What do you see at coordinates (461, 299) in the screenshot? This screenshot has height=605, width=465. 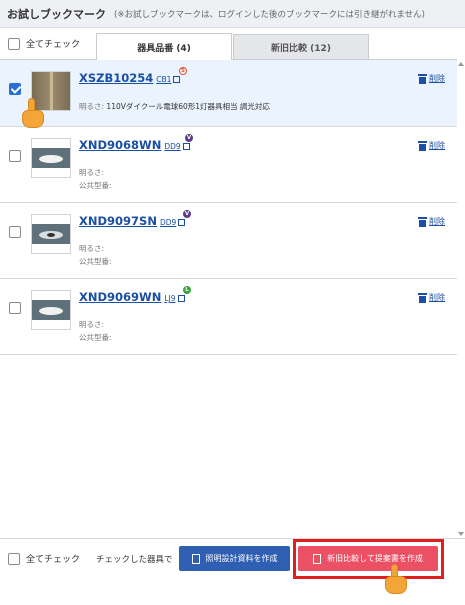 I see `scrollbar` at bounding box center [461, 299].